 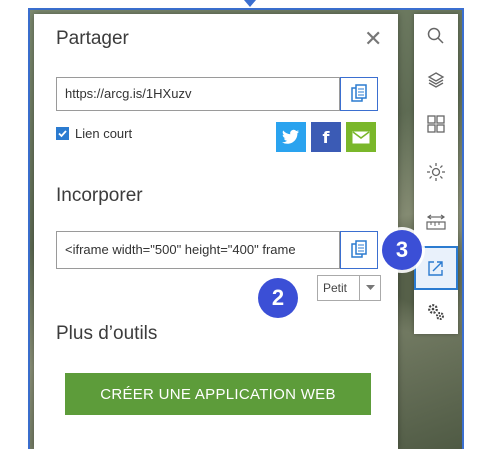 I want to click on basemap-gallery-icon, so click(x=436, y=124).